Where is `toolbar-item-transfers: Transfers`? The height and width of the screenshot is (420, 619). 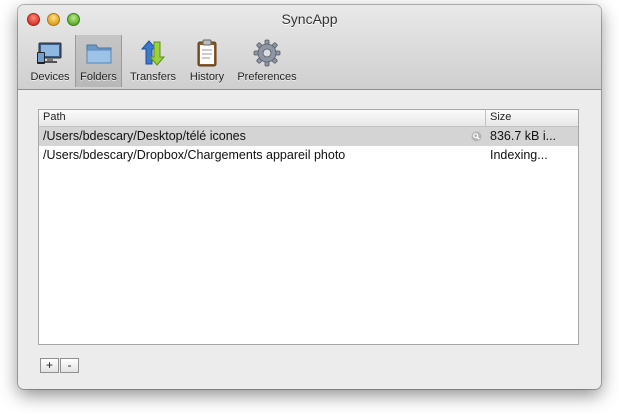 toolbar-item-transfers: Transfers is located at coordinates (153, 61).